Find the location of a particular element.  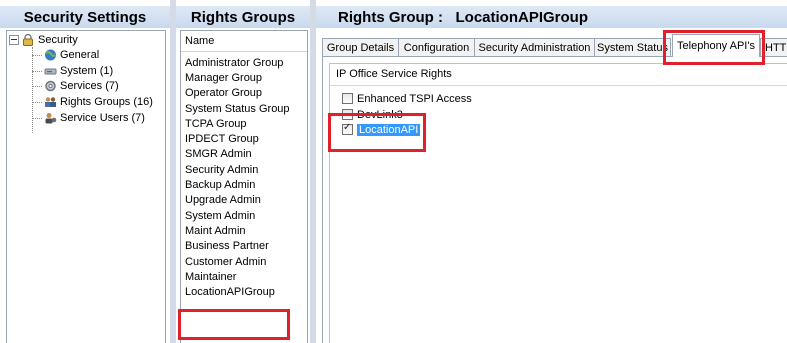

right-enhanced-tspi-access: Enhanced TSPI Access is located at coordinates (407, 98).